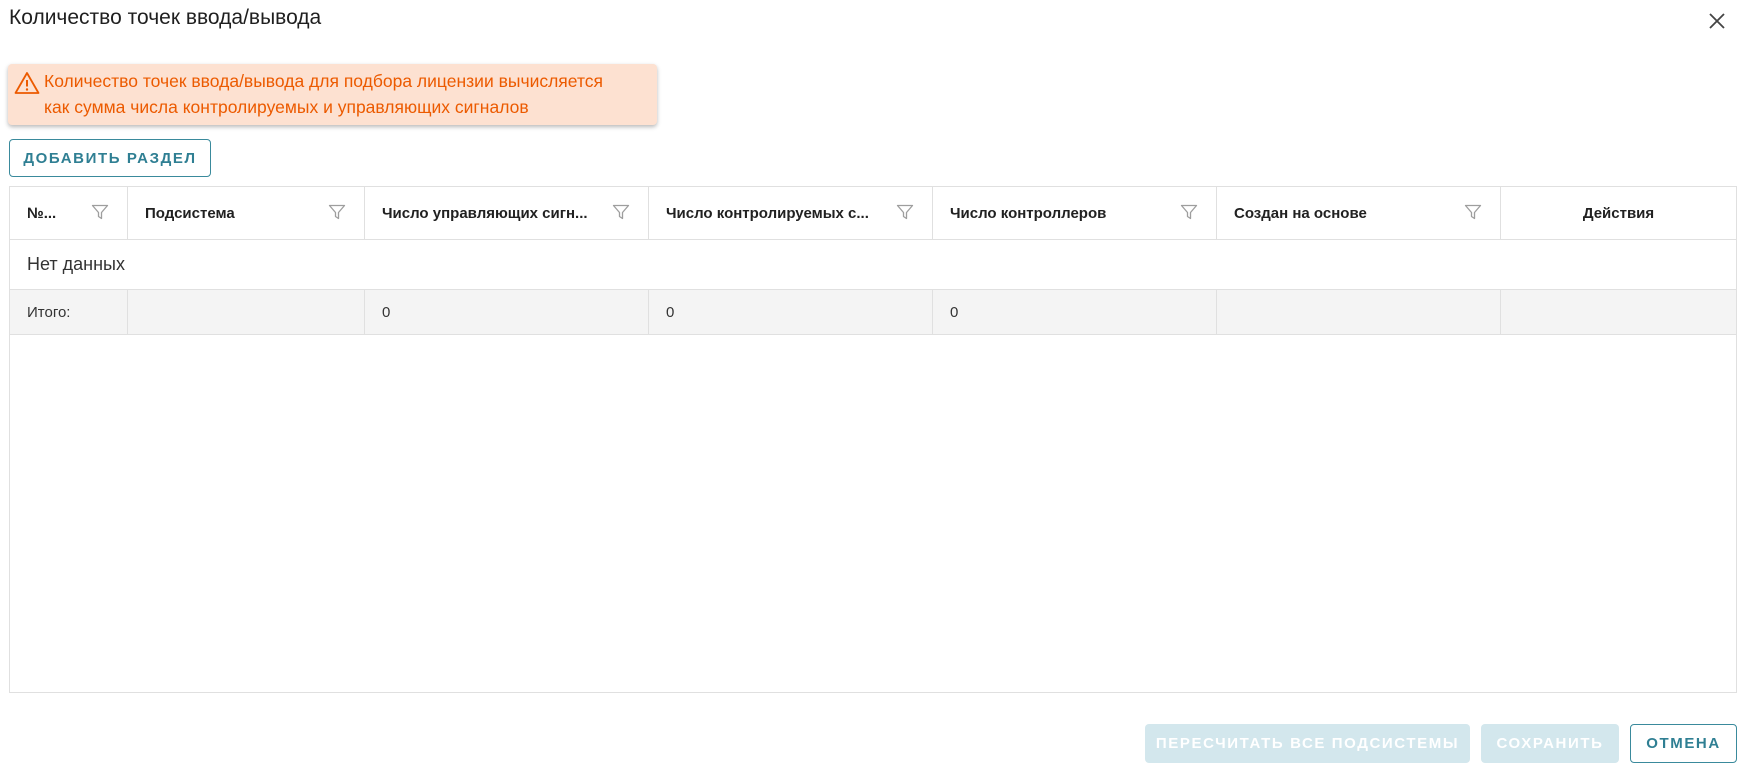 Image resolution: width=1742 pixels, height=768 pixels. I want to click on warning-icon, so click(27, 83).